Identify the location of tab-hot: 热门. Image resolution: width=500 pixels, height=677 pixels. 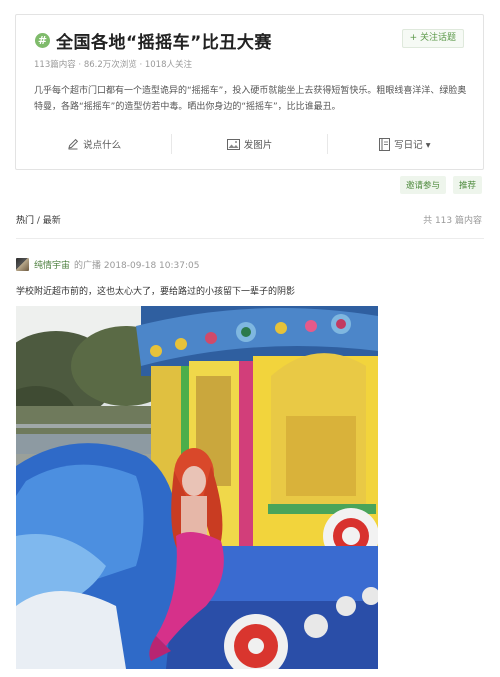
(25, 221).